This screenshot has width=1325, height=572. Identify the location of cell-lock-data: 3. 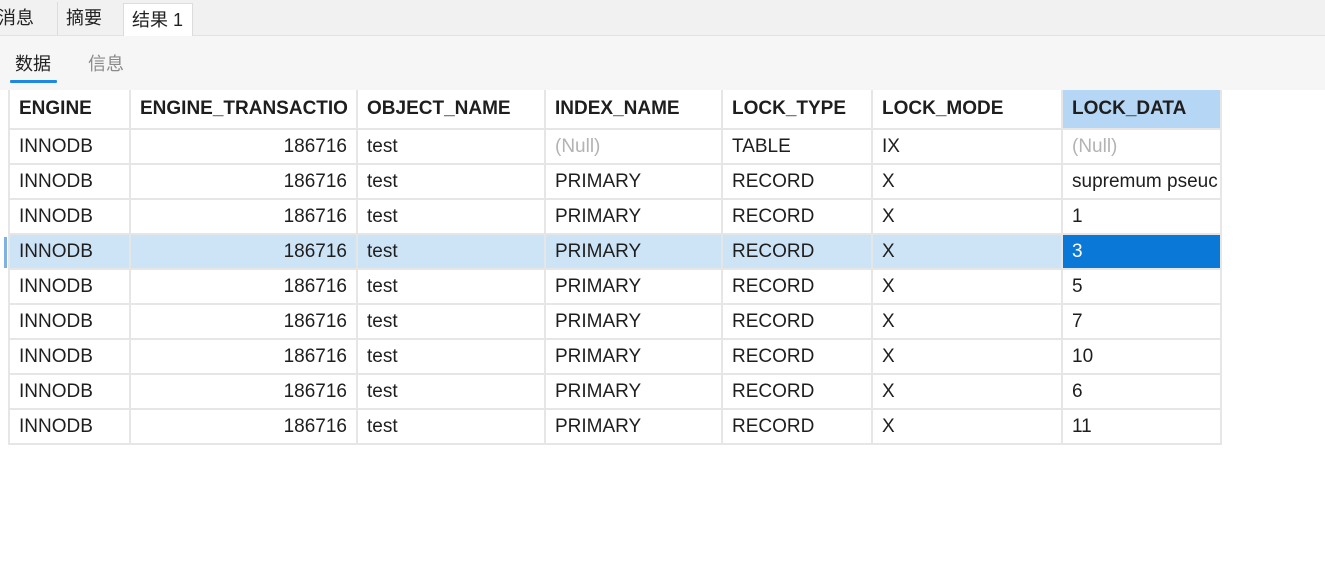
(1142, 252).